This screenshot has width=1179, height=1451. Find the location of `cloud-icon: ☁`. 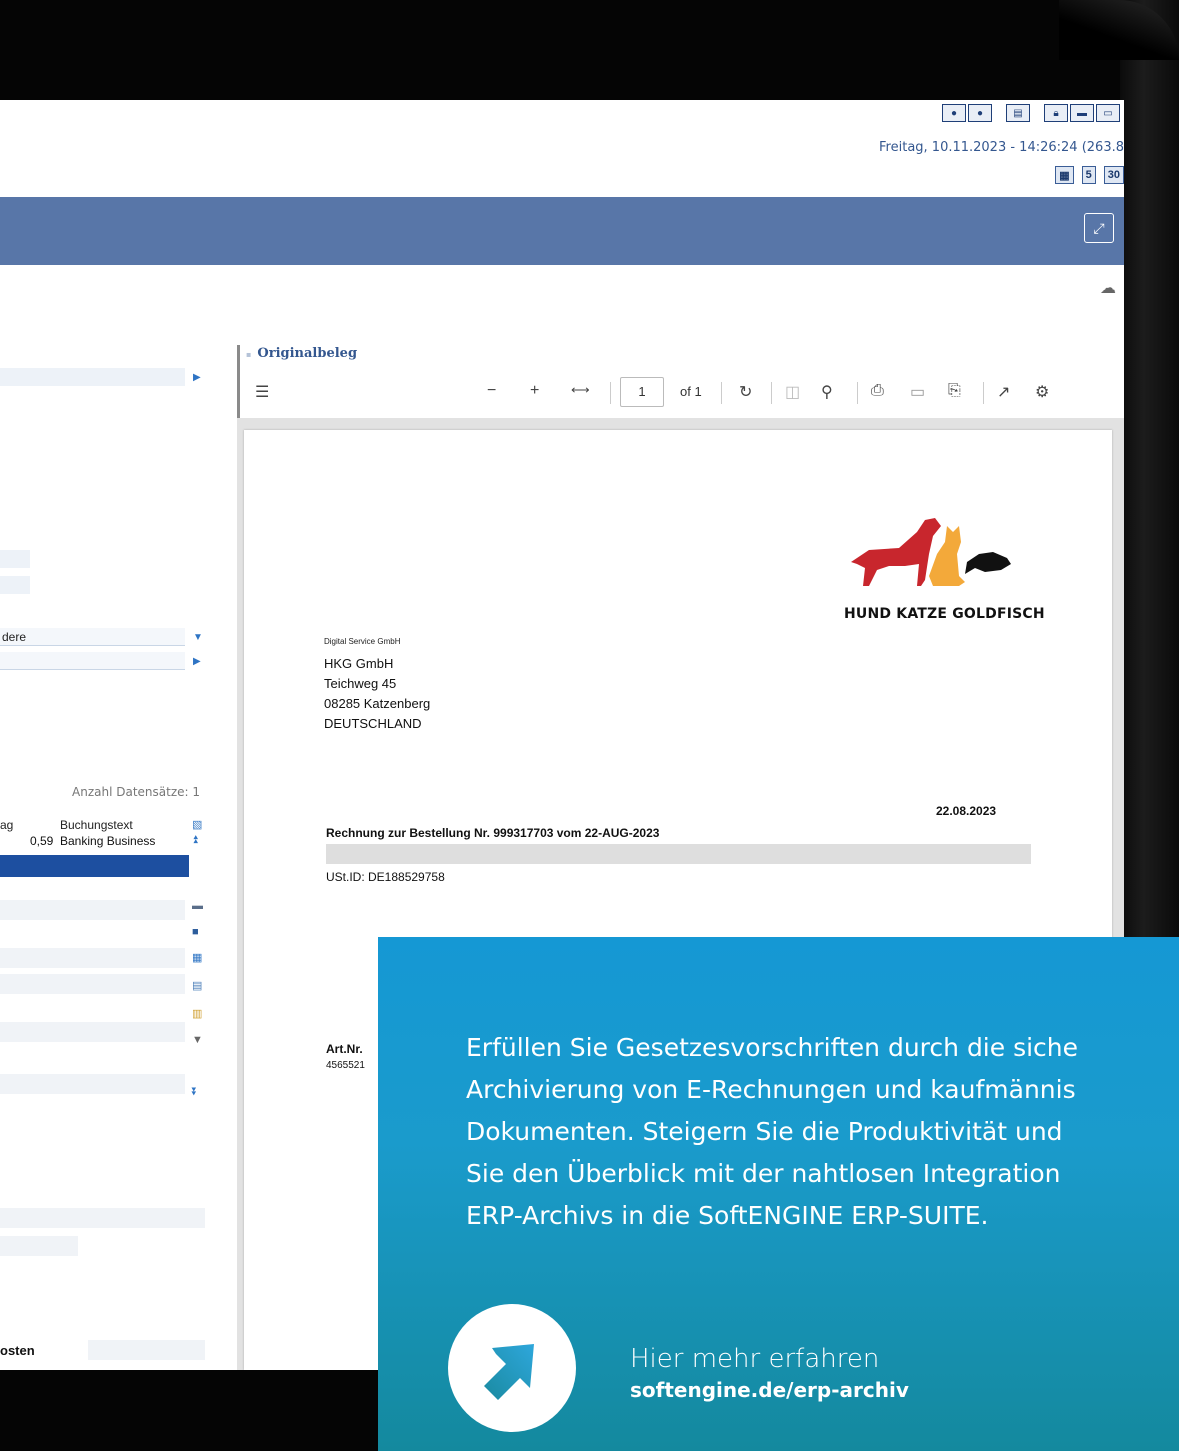

cloud-icon: ☁ is located at coordinates (1108, 288).